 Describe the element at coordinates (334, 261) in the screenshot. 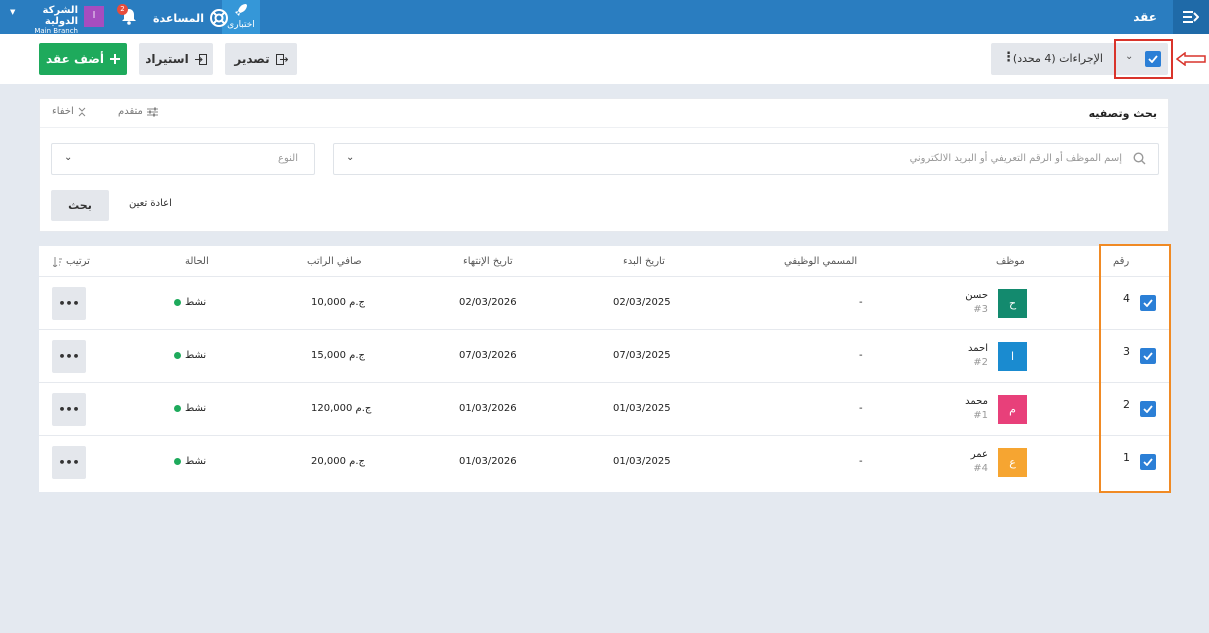

I see `header-net-salary: صافي الراتب` at that location.